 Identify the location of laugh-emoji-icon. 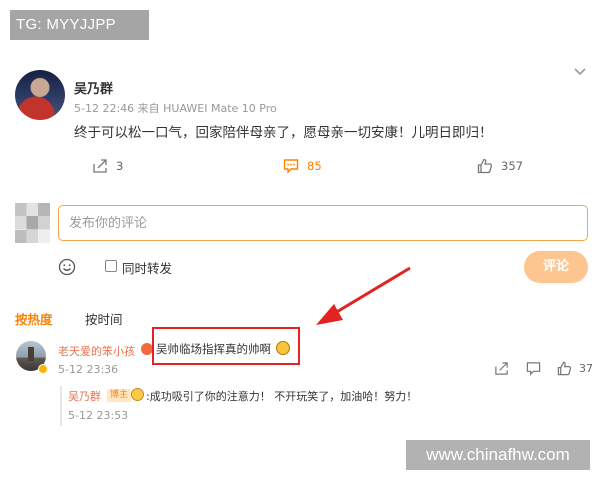
(137, 394).